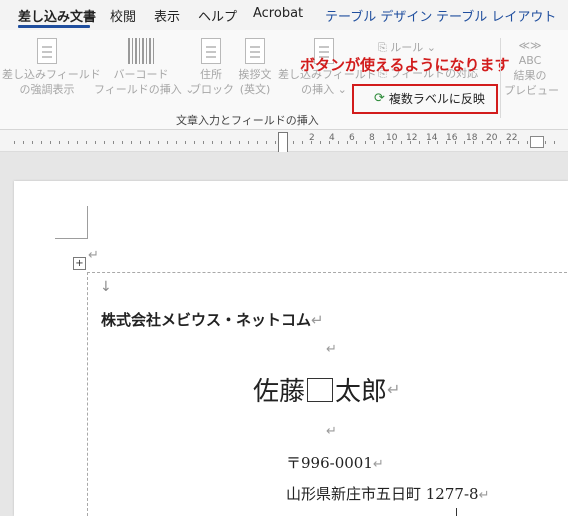 The height and width of the screenshot is (516, 568). What do you see at coordinates (530, 60) in the screenshot?
I see `preview-abc-icon: ABC` at bounding box center [530, 60].